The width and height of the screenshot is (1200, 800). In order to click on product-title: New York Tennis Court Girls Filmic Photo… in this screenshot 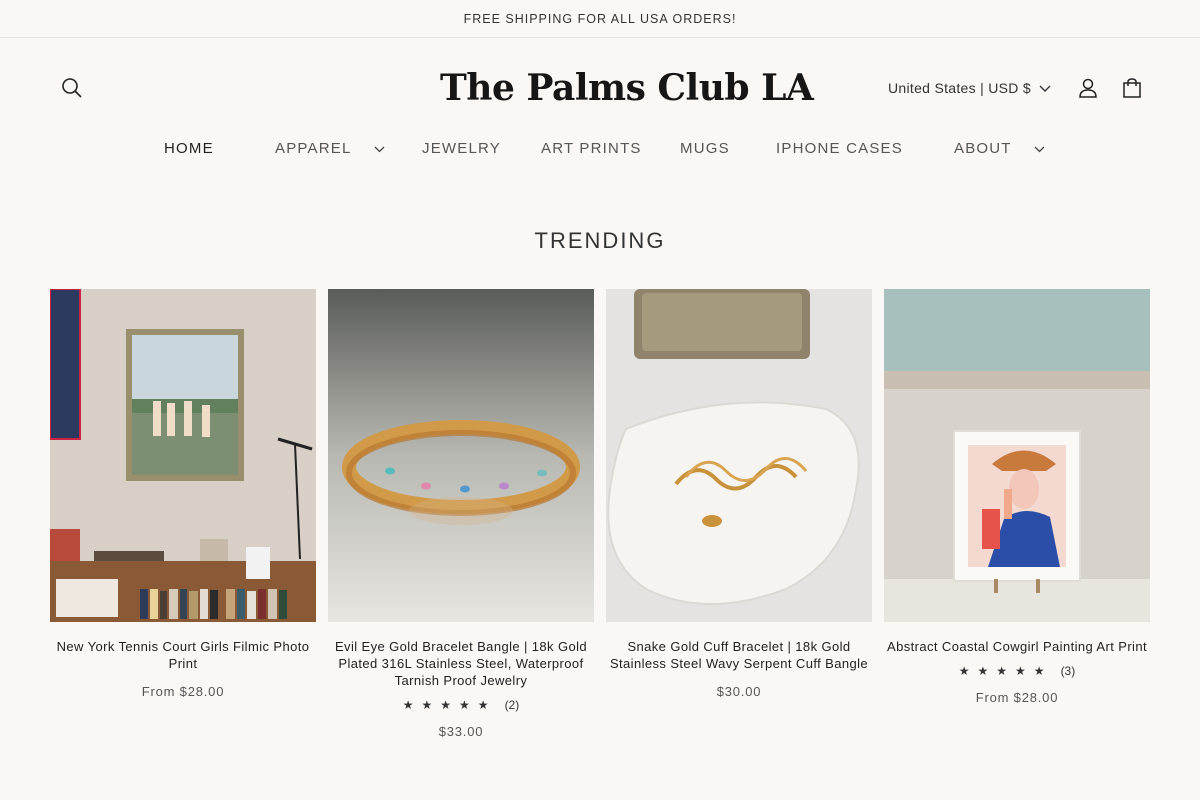, I will do `click(183, 655)`.